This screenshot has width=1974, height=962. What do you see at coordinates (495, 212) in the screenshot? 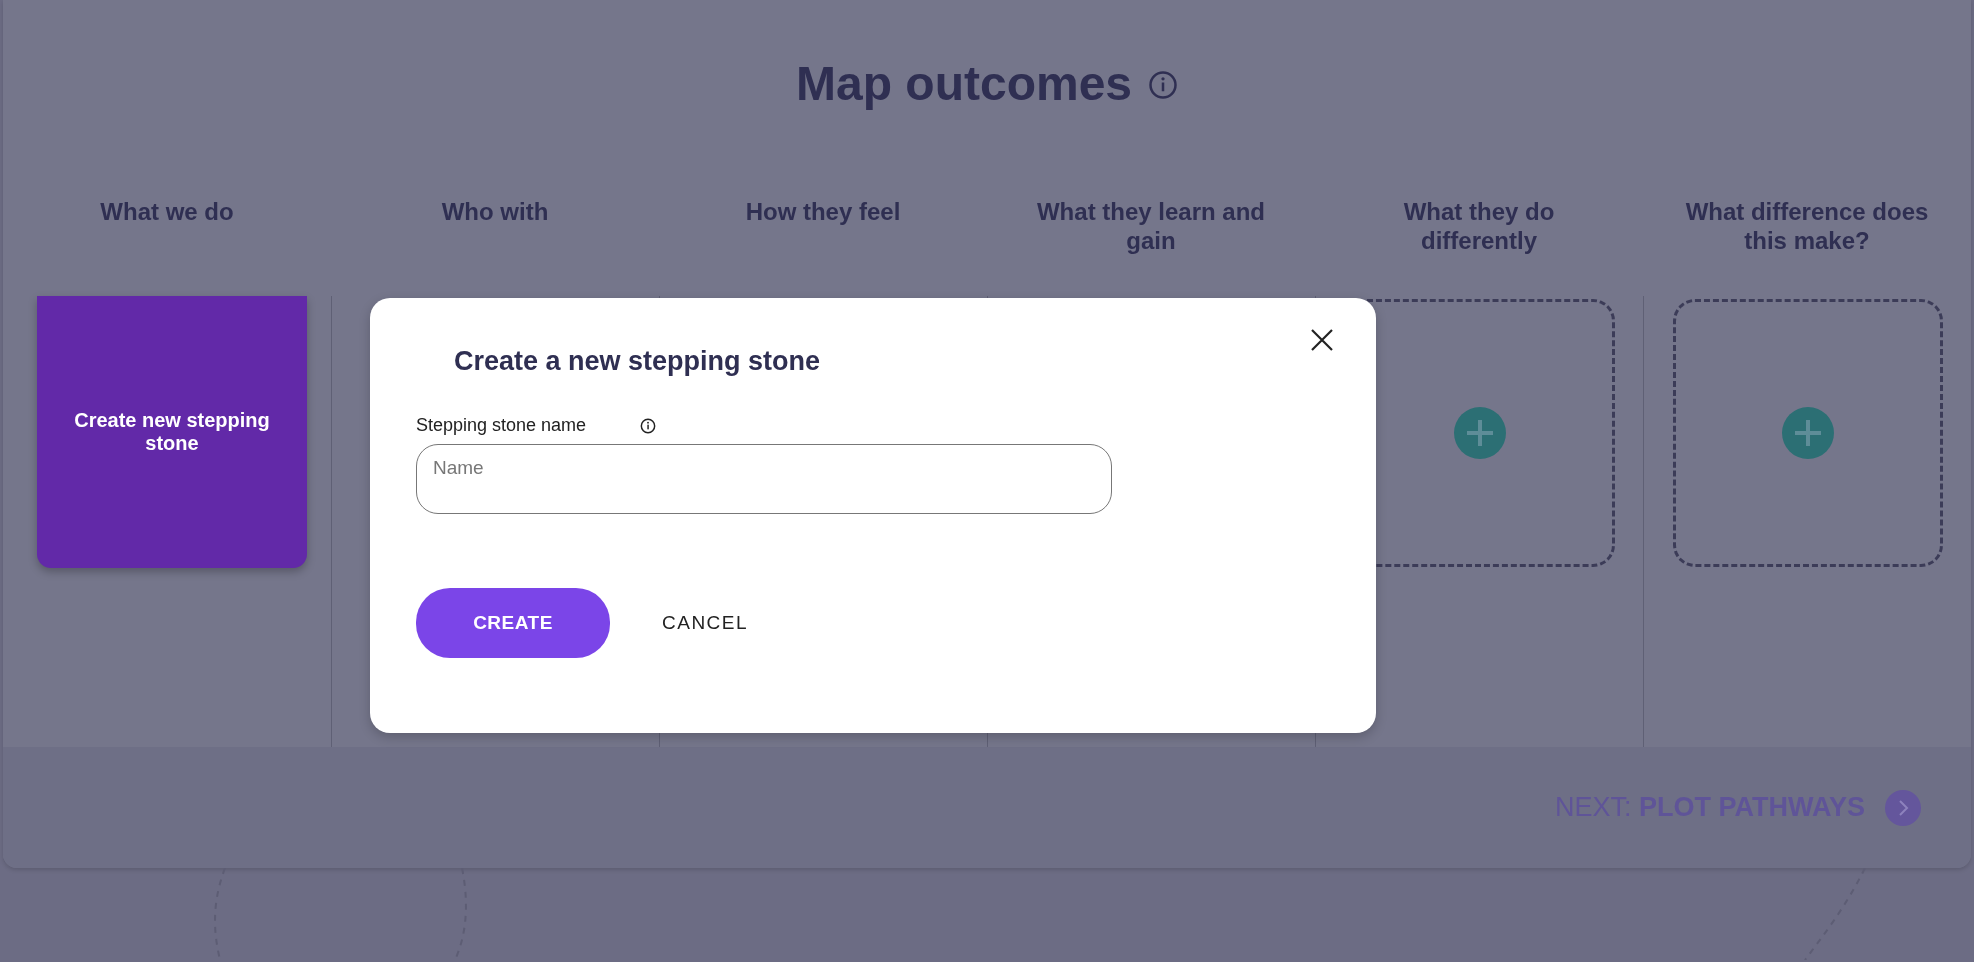
I see `column-heading: Who with` at bounding box center [495, 212].